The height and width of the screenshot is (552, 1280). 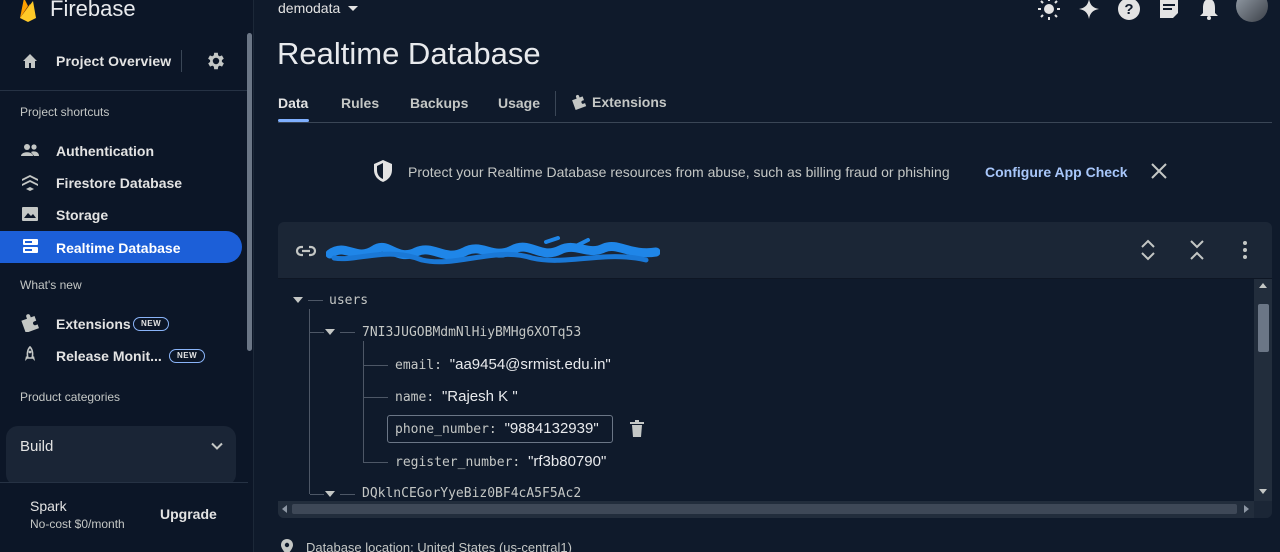 I want to click on more-vert-icon, so click(x=1245, y=250).